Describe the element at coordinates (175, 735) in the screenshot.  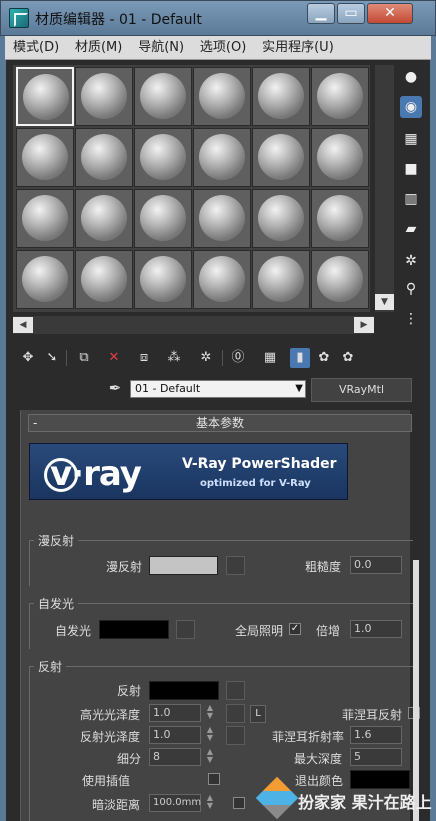
I see `refl-gloss-field: 1.0` at that location.